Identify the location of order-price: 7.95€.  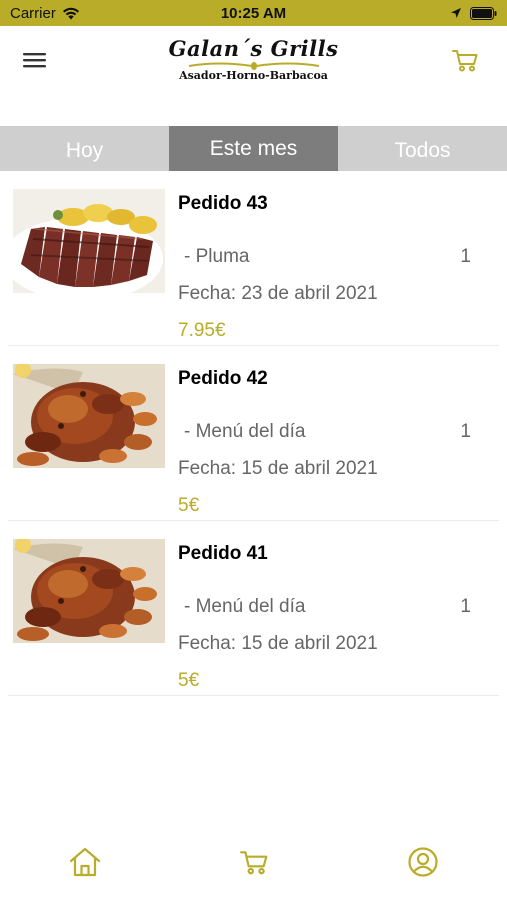
(202, 330).